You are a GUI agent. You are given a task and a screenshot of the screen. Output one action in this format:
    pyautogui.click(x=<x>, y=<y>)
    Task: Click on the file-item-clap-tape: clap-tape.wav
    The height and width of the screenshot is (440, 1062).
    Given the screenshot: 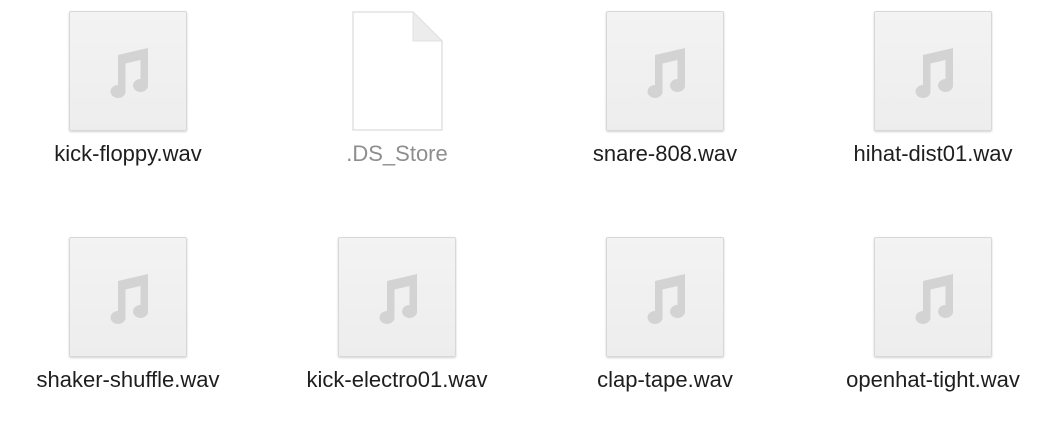 What is the action you would take?
    pyautogui.click(x=665, y=326)
    